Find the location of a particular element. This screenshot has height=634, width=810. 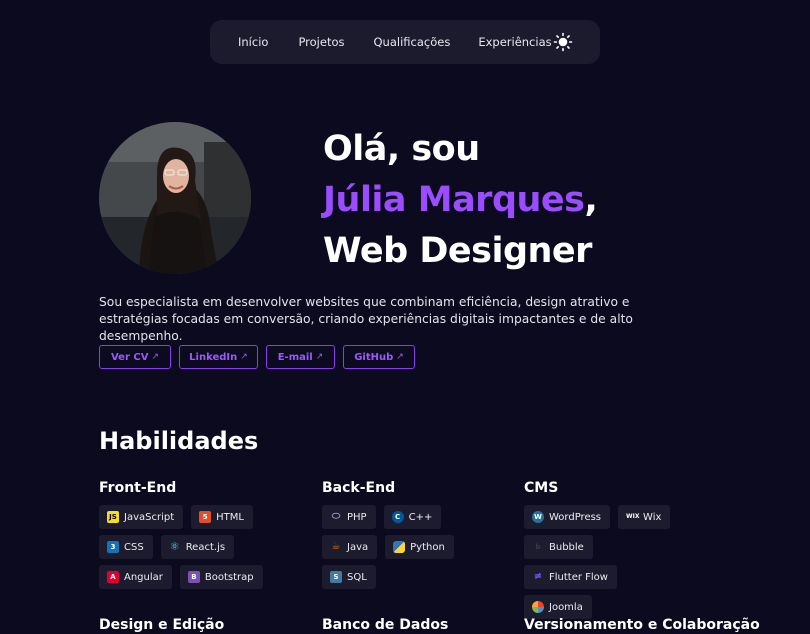

java-icon: ☕ is located at coordinates (336, 546).